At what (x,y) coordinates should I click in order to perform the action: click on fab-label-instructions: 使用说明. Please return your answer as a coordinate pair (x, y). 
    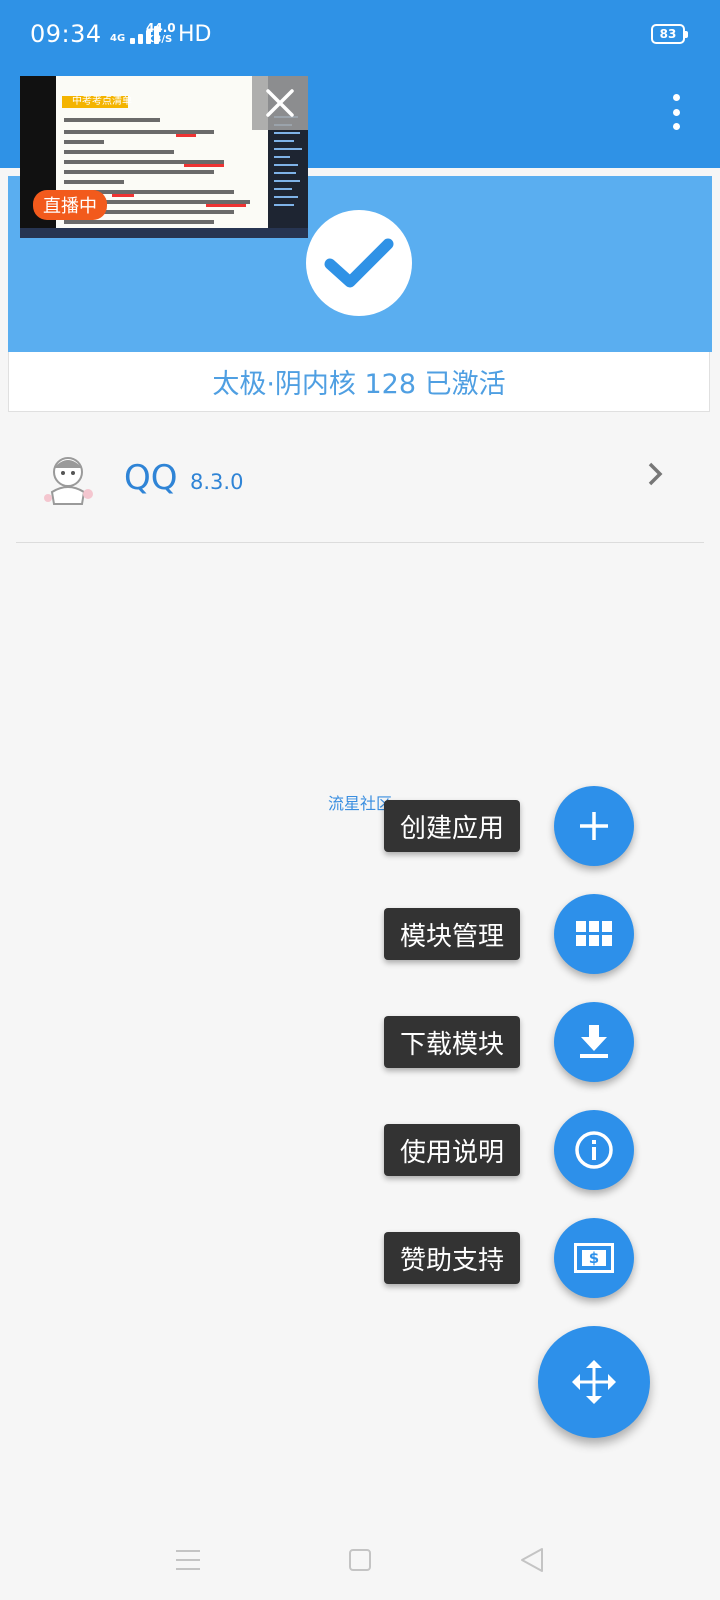
    Looking at the image, I should click on (451, 1150).